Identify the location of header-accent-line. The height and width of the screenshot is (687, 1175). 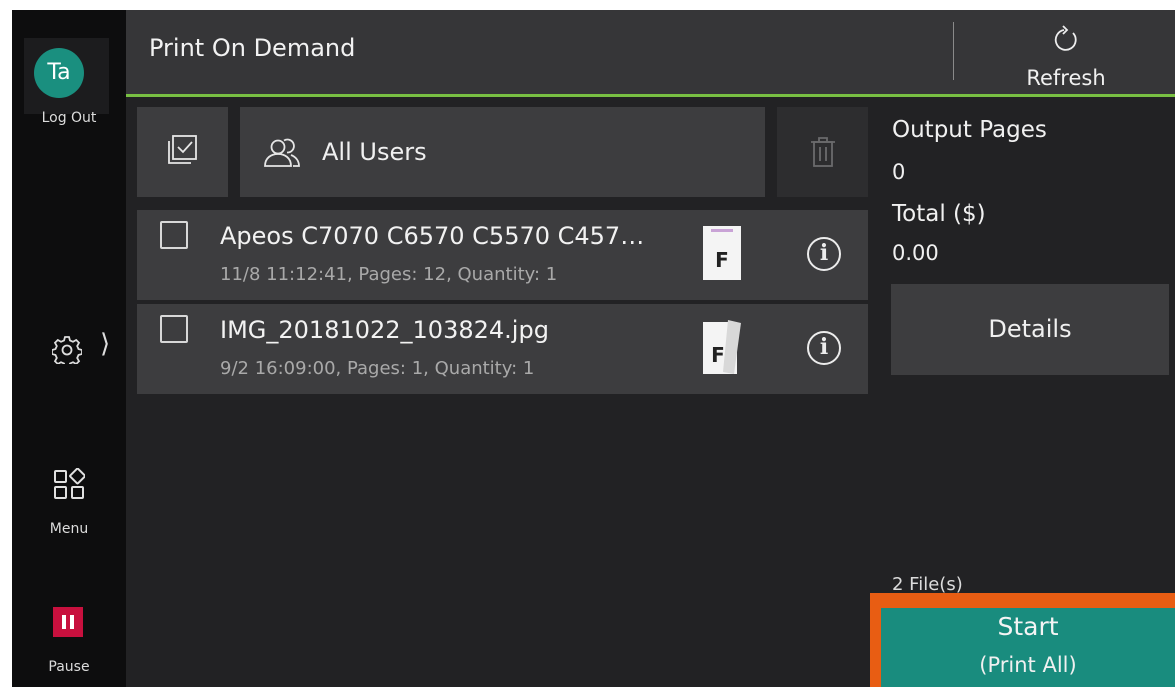
(650, 95).